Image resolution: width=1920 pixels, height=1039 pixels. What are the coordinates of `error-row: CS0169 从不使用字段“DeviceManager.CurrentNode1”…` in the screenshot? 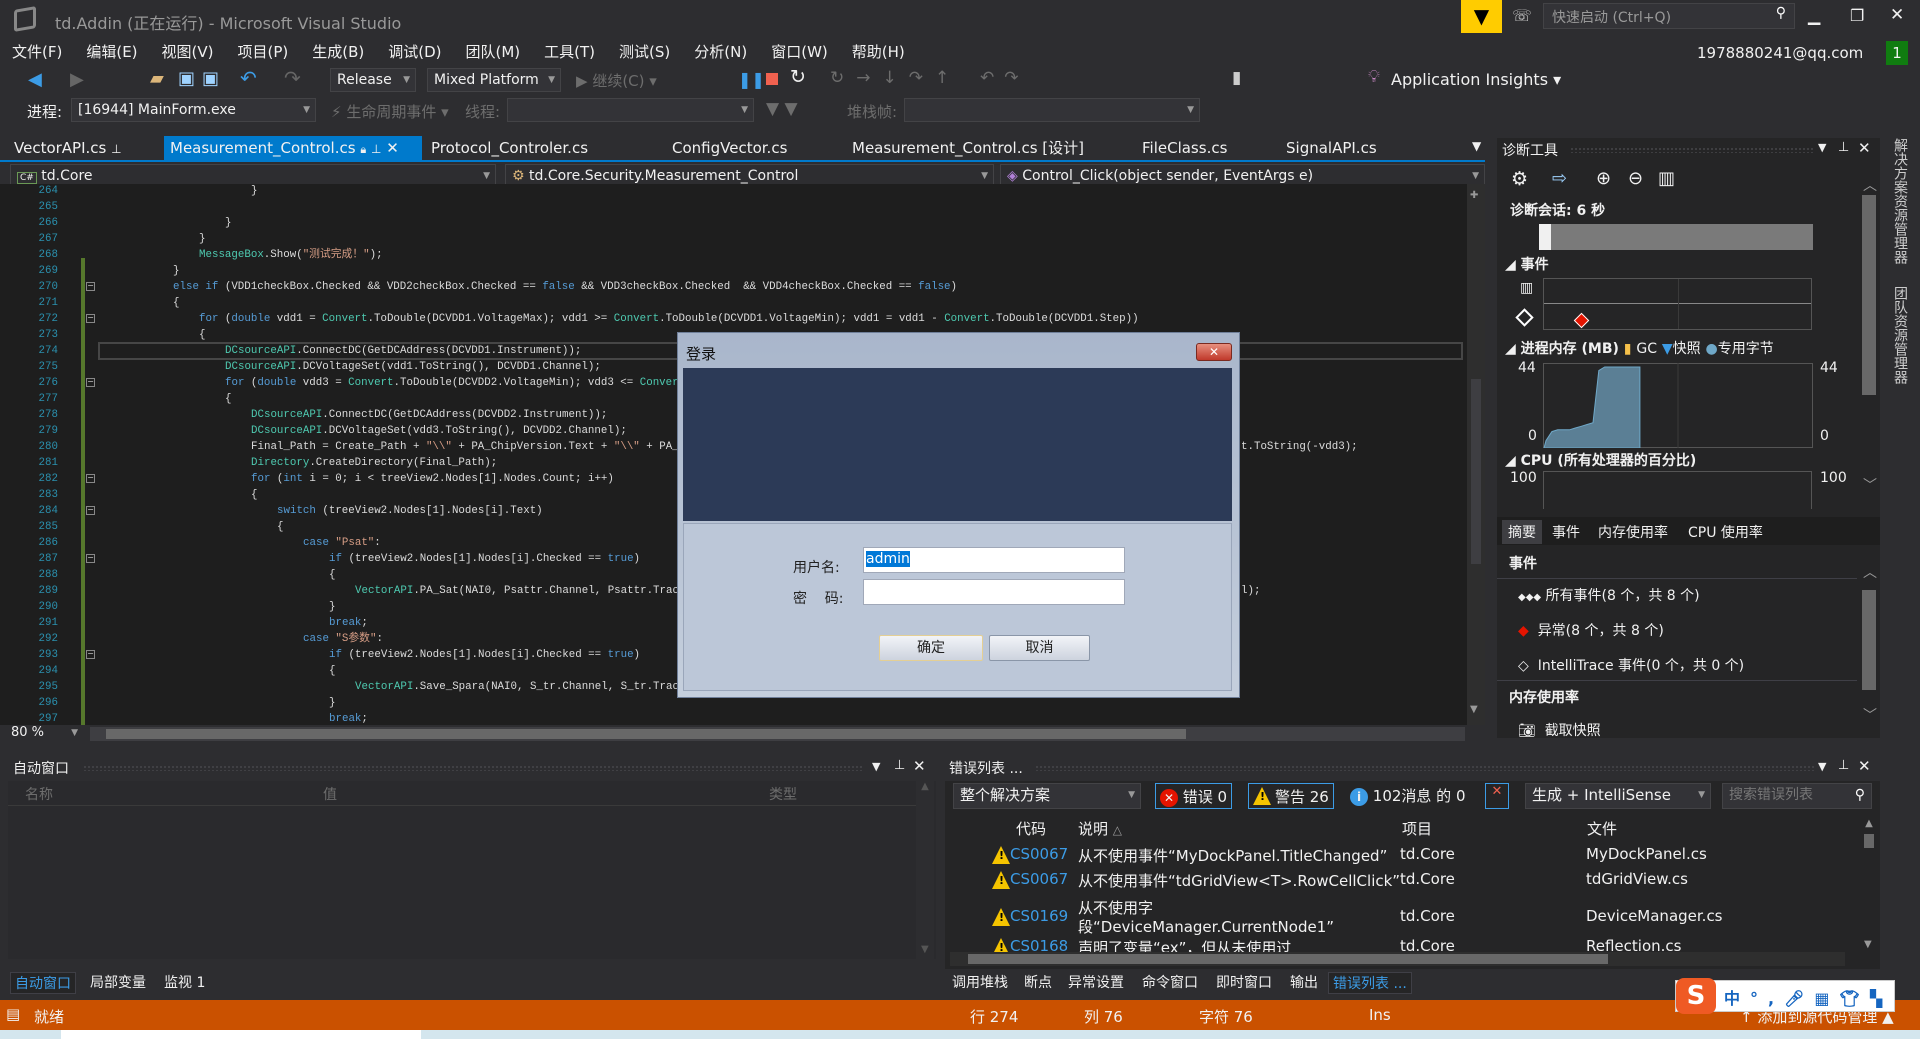 It's located at (1400, 916).